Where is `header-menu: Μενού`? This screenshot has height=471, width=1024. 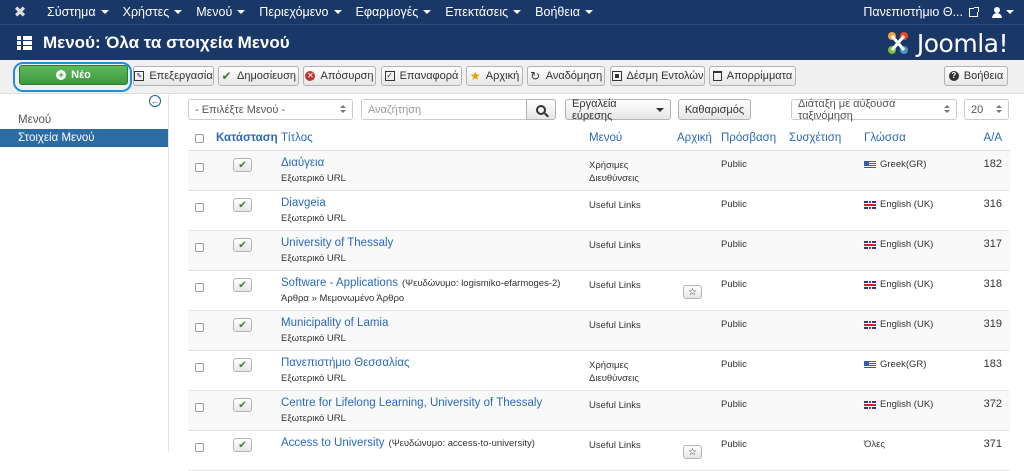
header-menu: Μενού is located at coordinates (605, 138).